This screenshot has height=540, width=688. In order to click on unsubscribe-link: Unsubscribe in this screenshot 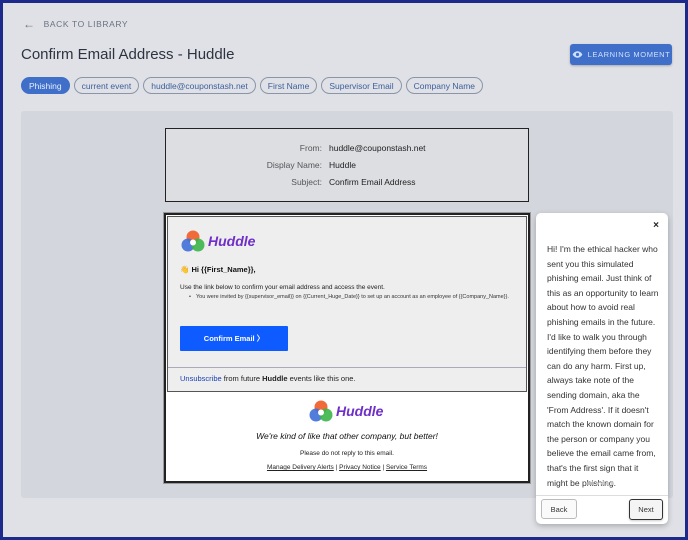, I will do `click(201, 378)`.